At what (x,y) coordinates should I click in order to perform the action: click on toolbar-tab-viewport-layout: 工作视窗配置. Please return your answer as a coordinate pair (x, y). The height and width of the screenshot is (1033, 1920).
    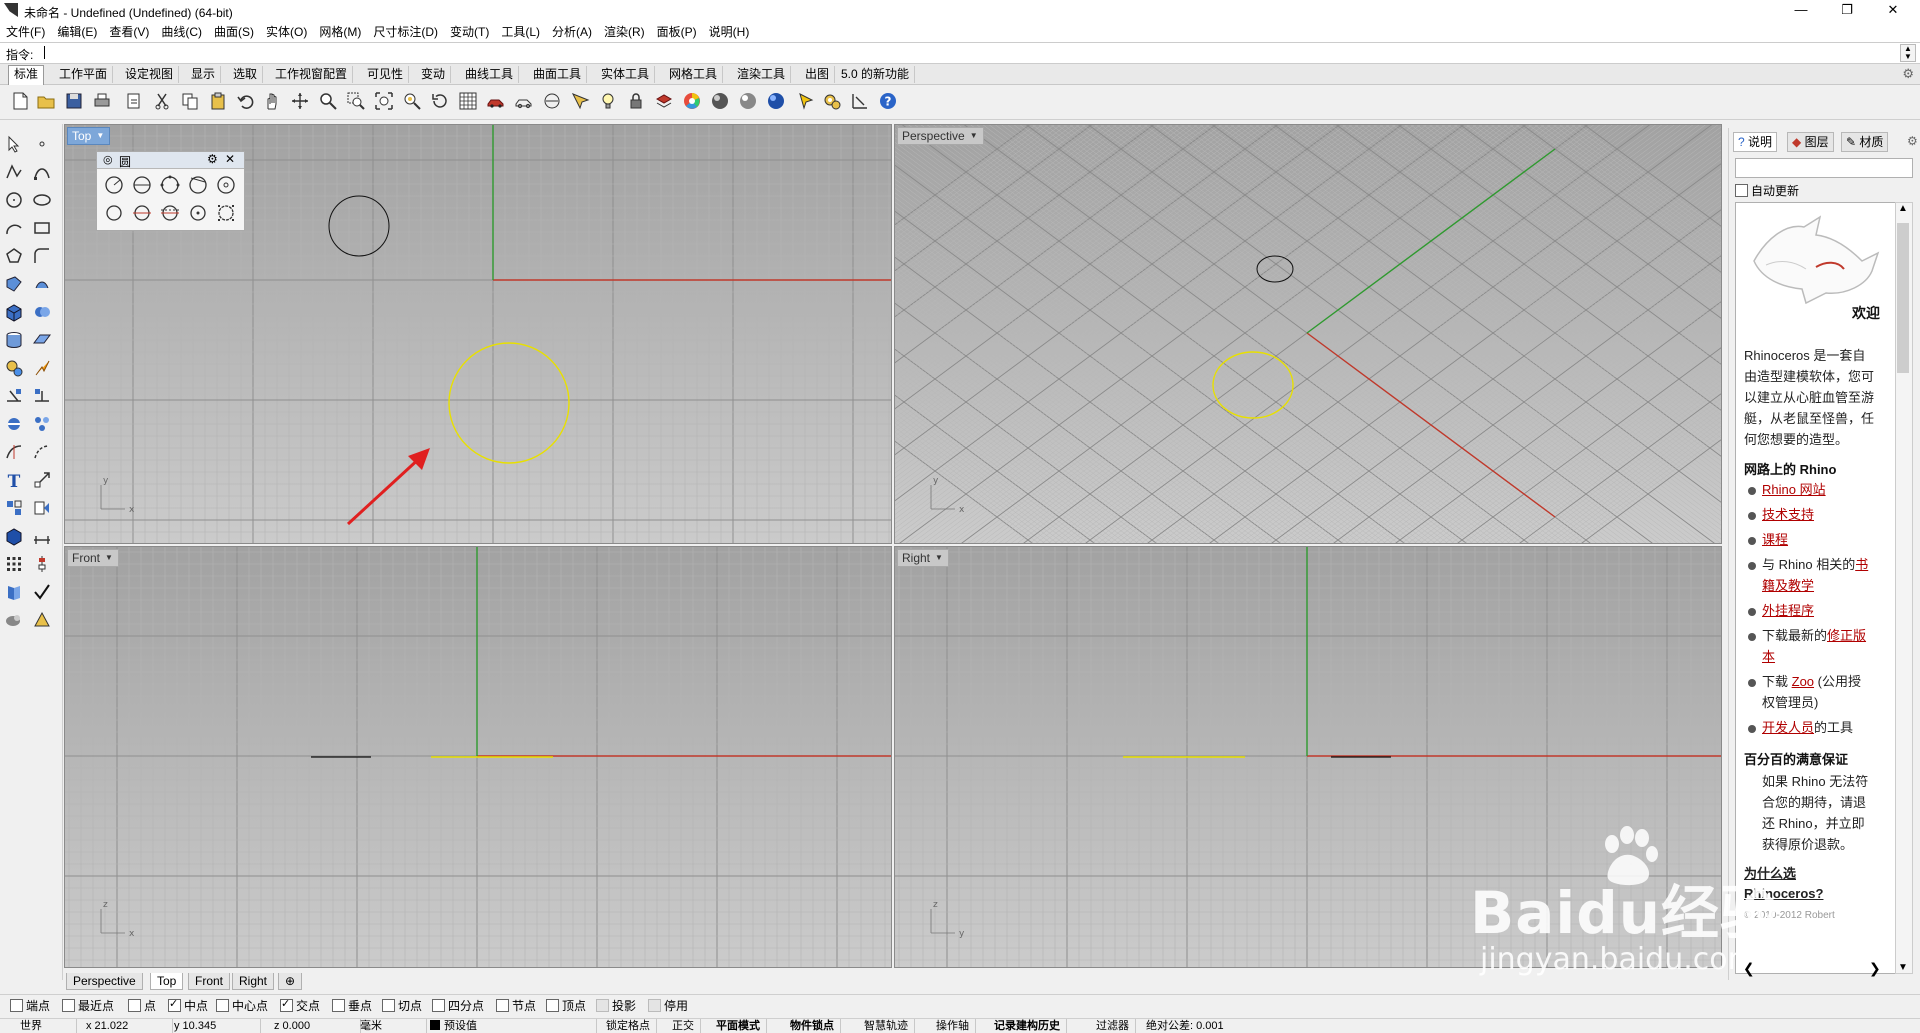
    Looking at the image, I should click on (312, 74).